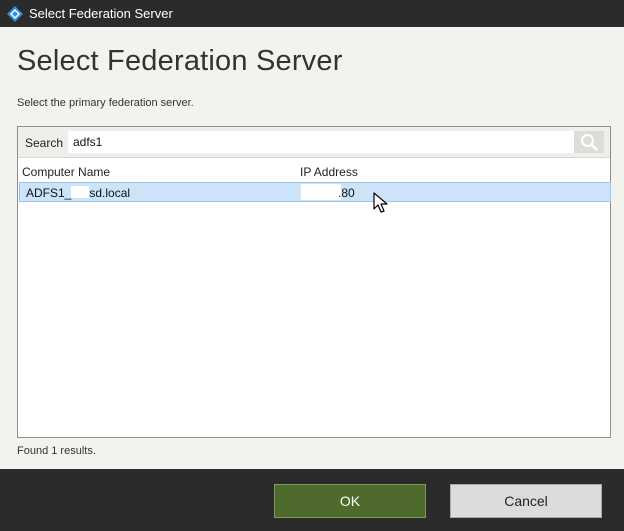  What do you see at coordinates (346, 193) in the screenshot?
I see `ip-address-cell: .80` at bounding box center [346, 193].